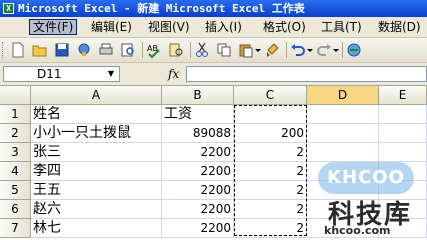 This screenshot has width=427, height=240. Describe the element at coordinates (324, 50) in the screenshot. I see `redo-icon` at that location.